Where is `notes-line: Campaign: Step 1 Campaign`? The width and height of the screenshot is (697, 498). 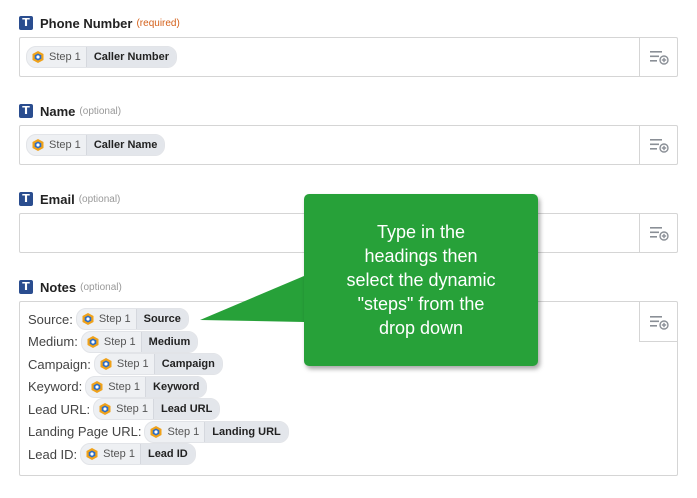
notes-line: Campaign: Step 1 Campaign is located at coordinates (158, 364).